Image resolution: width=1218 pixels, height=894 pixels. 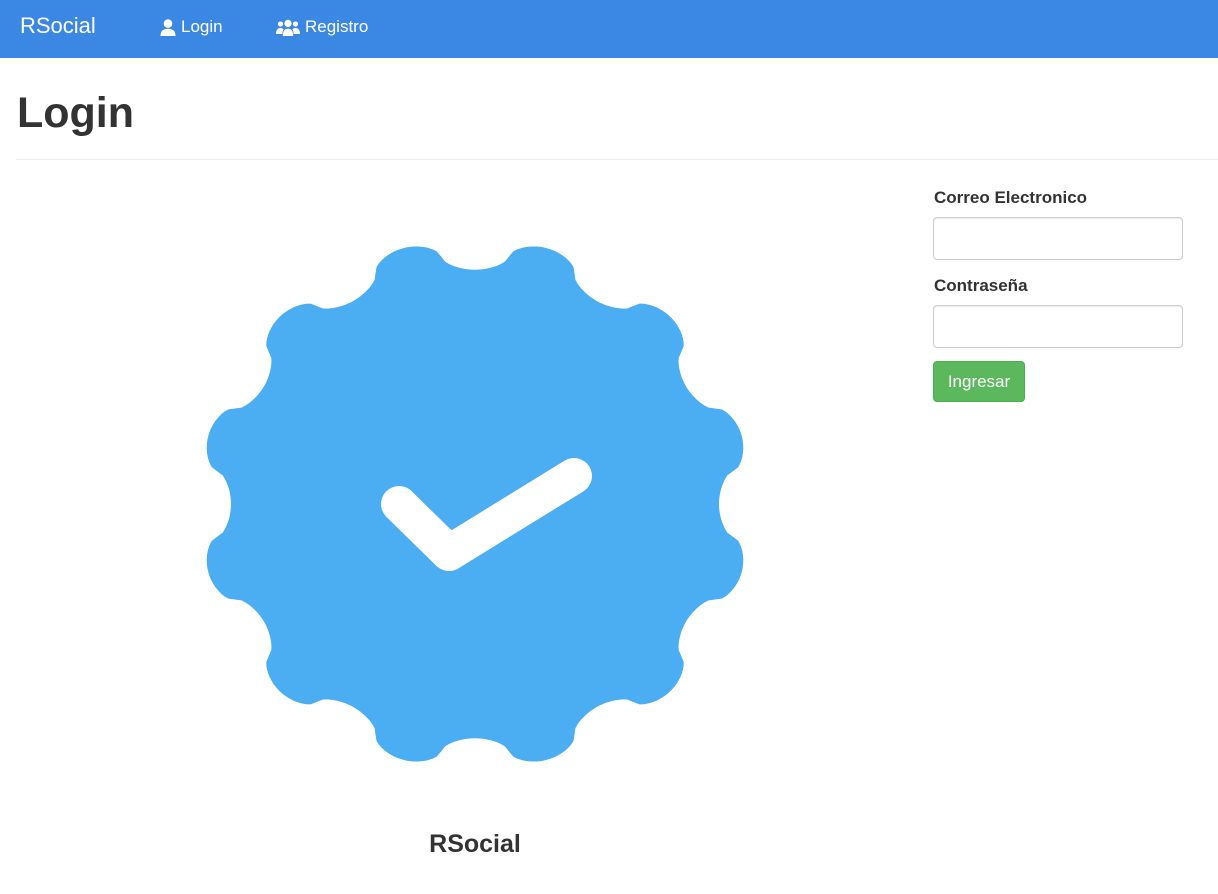 I want to click on password-label: Contraseña, so click(x=981, y=285).